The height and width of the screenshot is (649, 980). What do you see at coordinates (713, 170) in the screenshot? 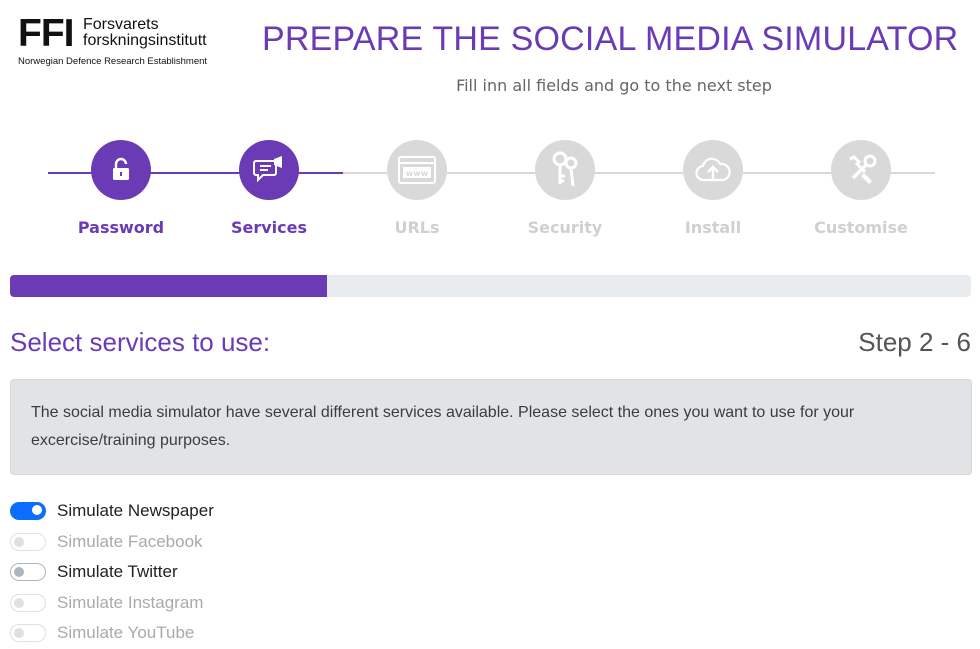
I see `cloud-upload-icon` at bounding box center [713, 170].